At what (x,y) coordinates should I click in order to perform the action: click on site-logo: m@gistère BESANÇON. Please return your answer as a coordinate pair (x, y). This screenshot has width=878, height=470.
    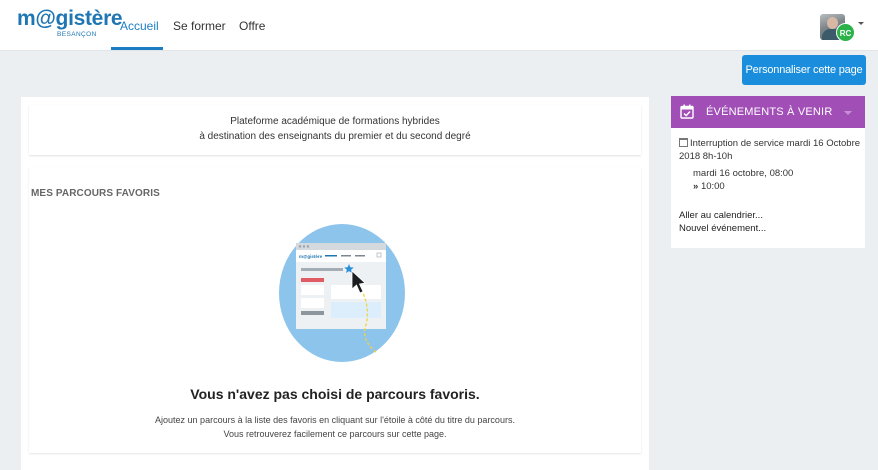
    Looking at the image, I should click on (70, 26).